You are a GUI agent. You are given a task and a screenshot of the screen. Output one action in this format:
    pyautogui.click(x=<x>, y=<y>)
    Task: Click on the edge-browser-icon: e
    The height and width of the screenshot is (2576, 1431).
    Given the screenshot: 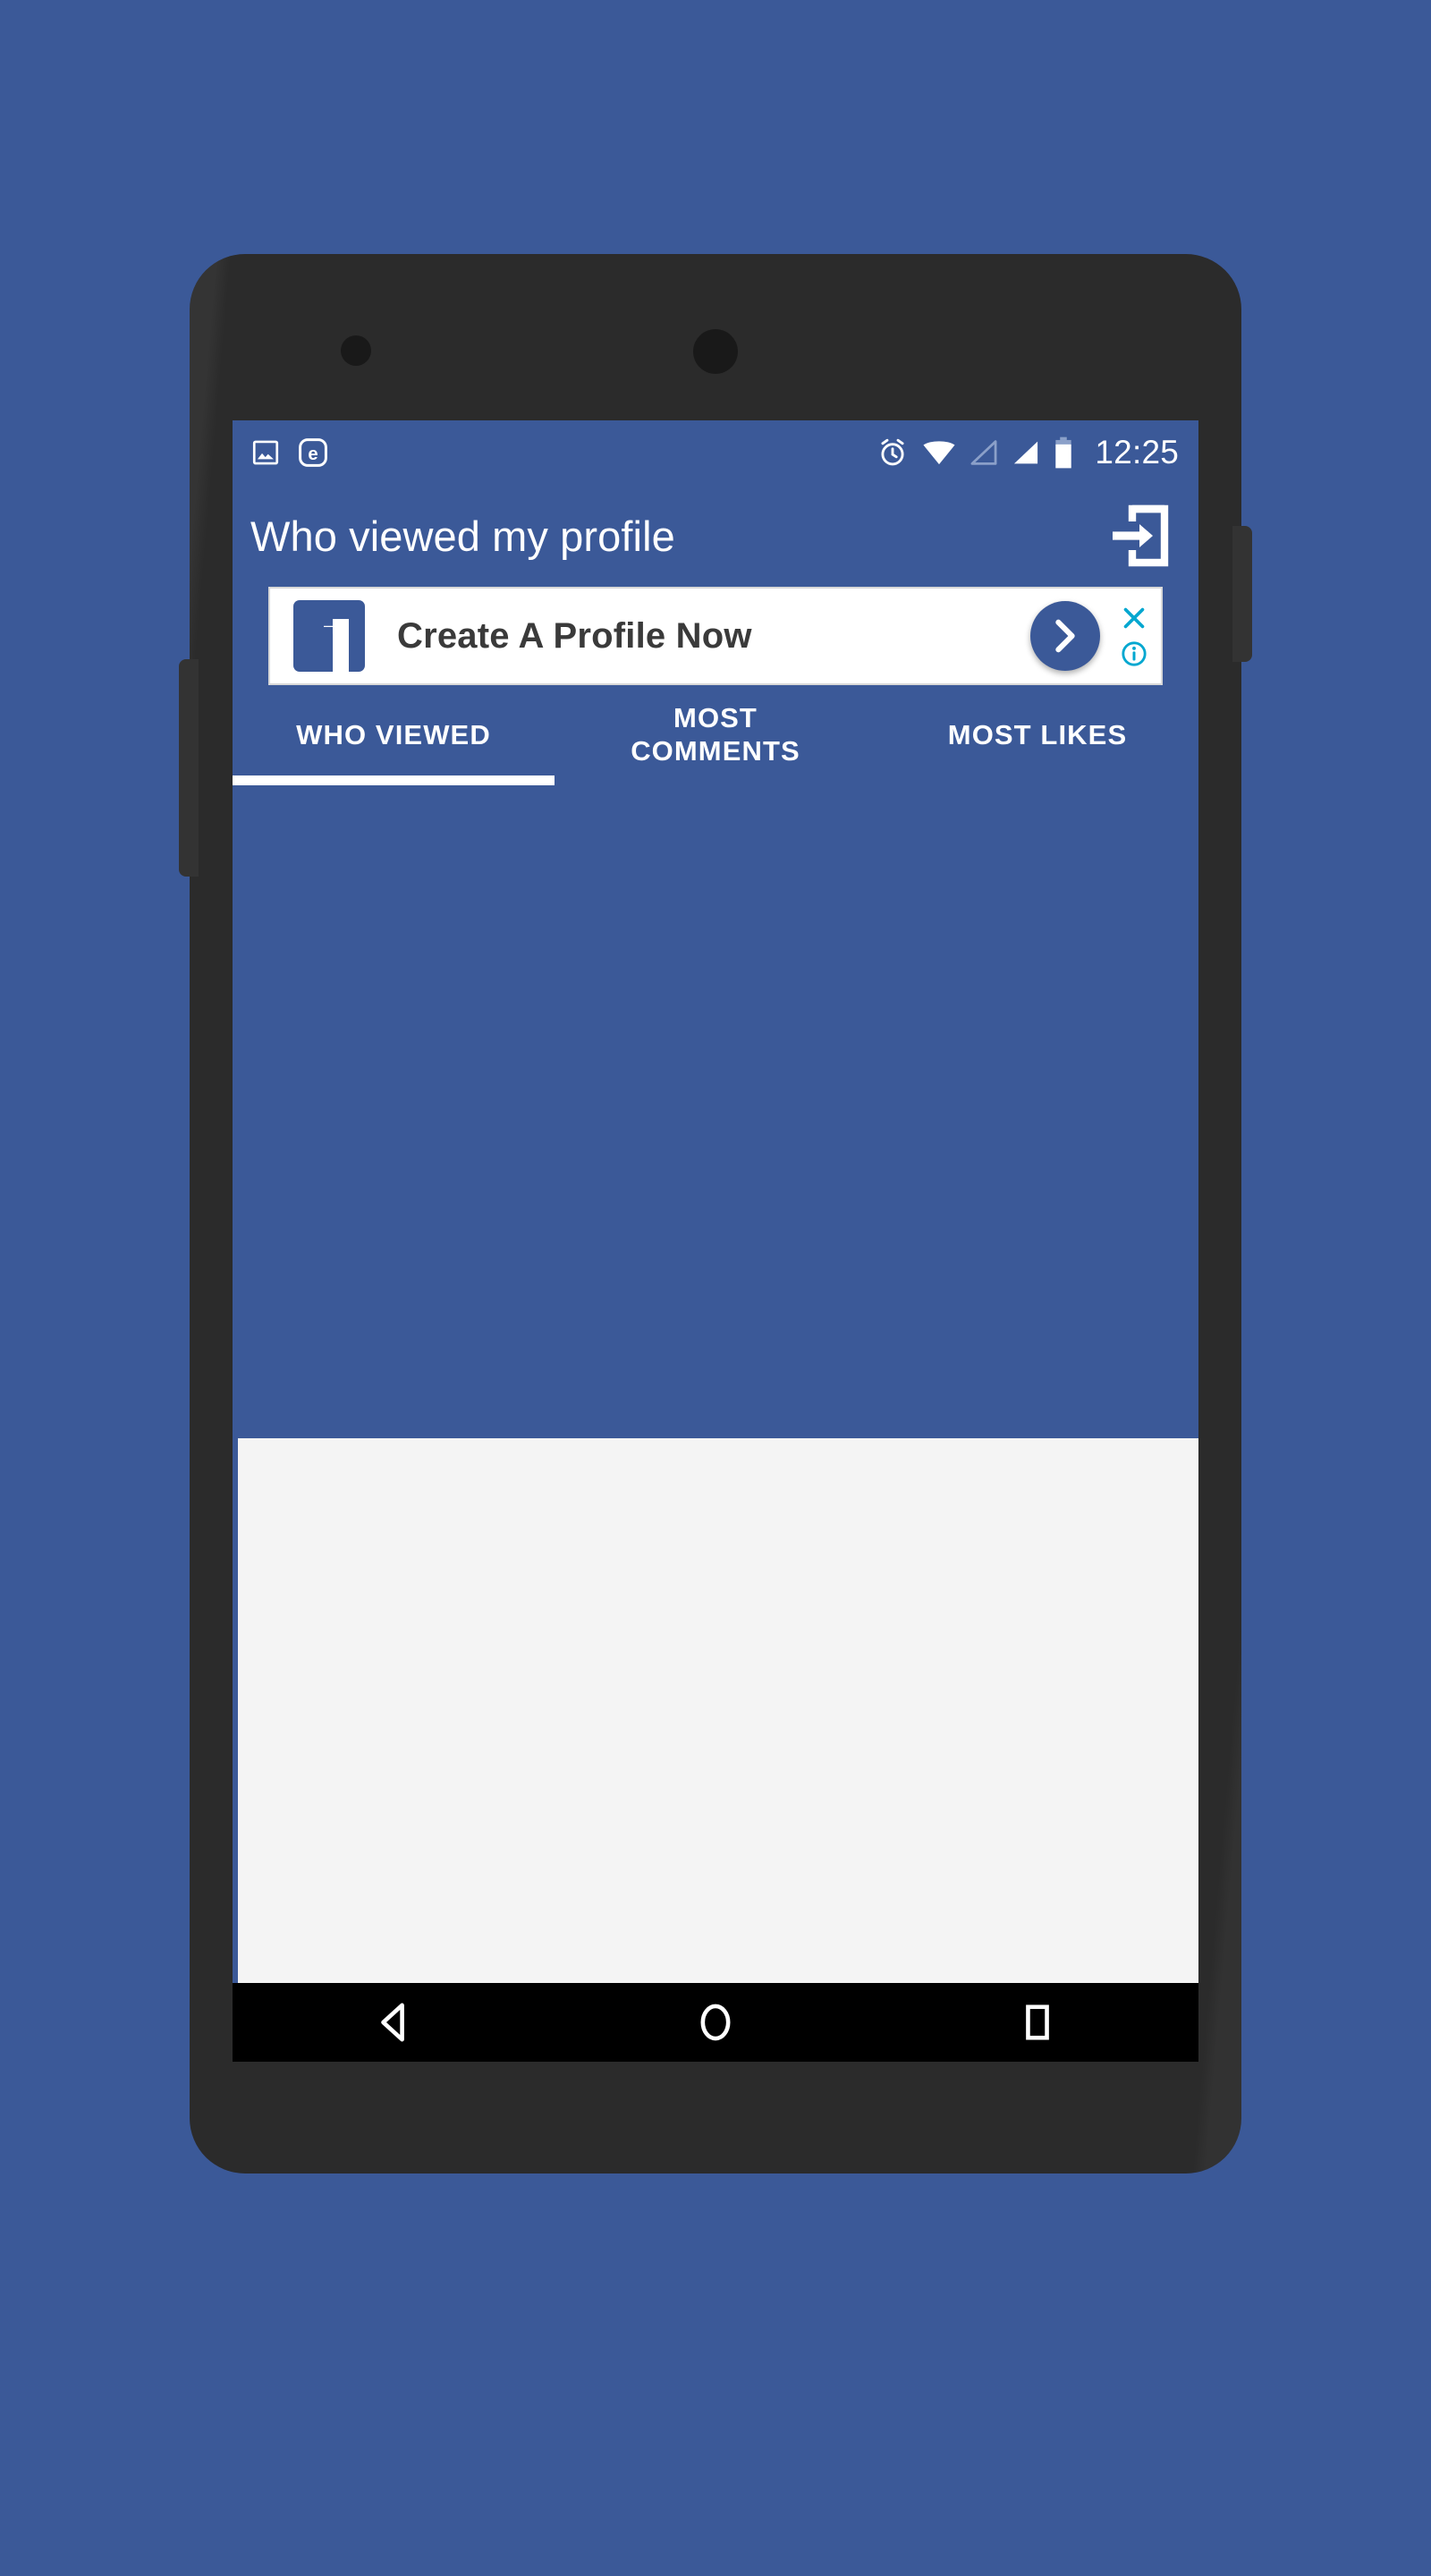 What is the action you would take?
    pyautogui.click(x=313, y=452)
    